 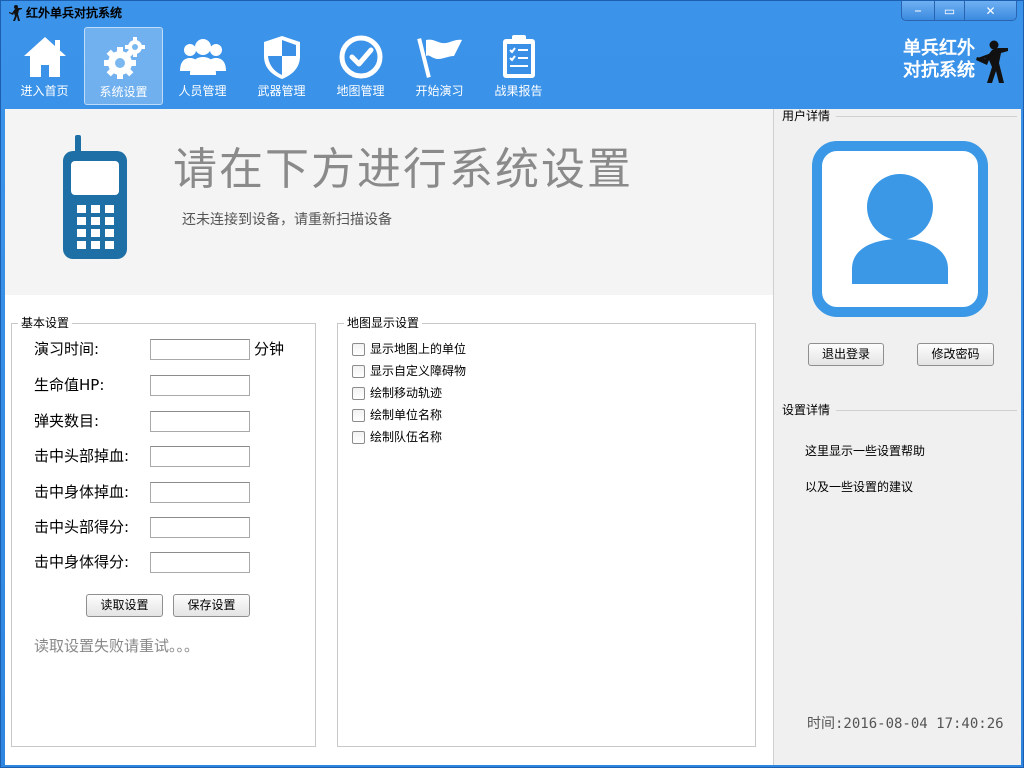 What do you see at coordinates (418, 371) in the screenshot?
I see `checkbox-label: 显示自定义障碍物` at bounding box center [418, 371].